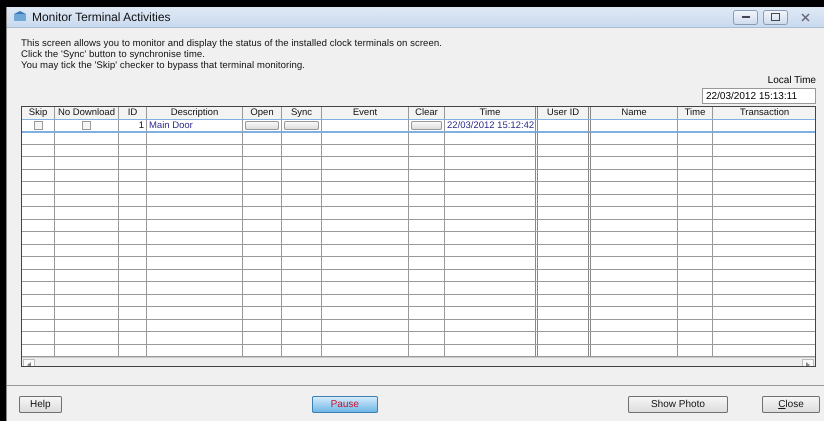 Image resolution: width=824 pixels, height=421 pixels. Describe the element at coordinates (759, 96) in the screenshot. I see `local-time-field: 22/03/2012 15:13:11` at that location.